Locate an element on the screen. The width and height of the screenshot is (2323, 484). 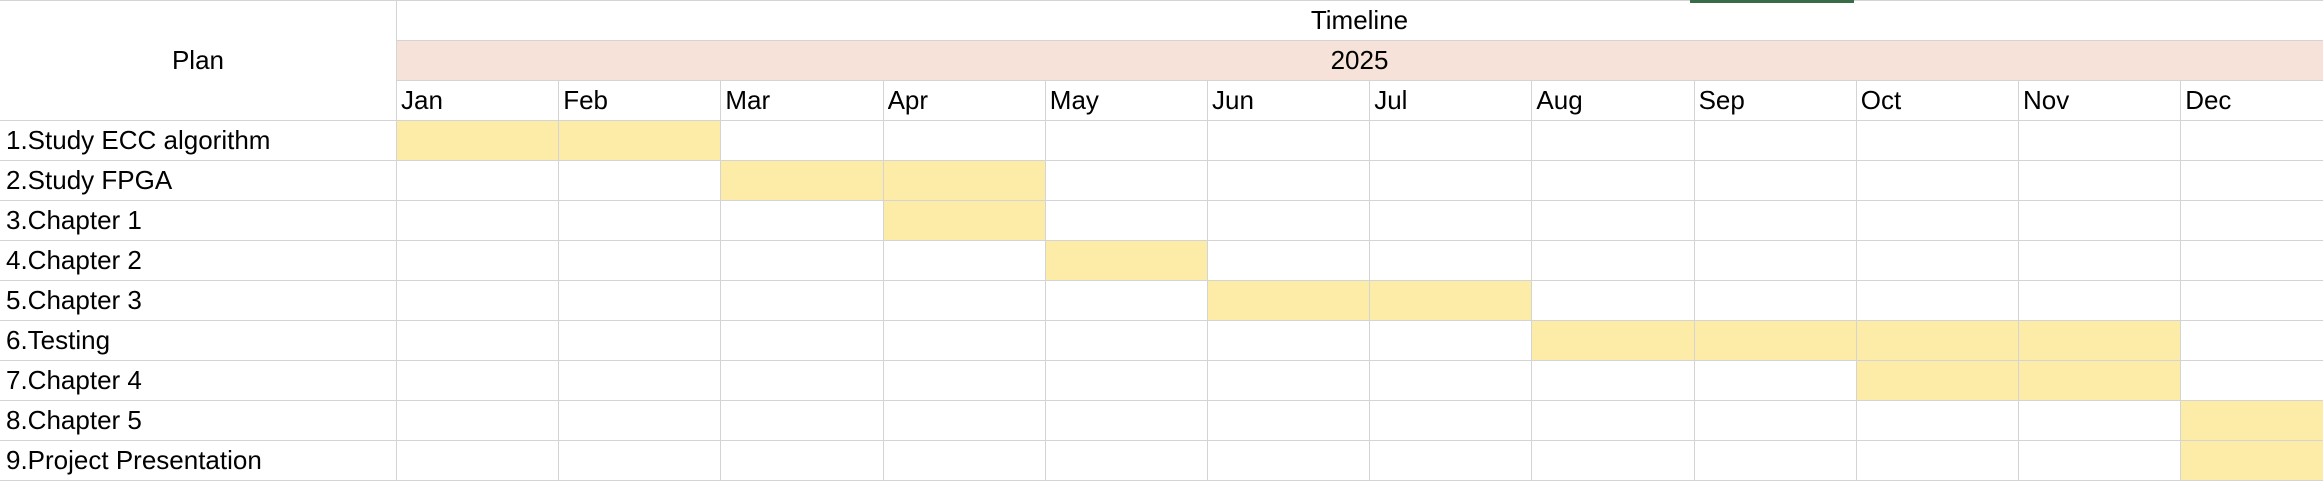
month-label: Apr is located at coordinates (908, 100).